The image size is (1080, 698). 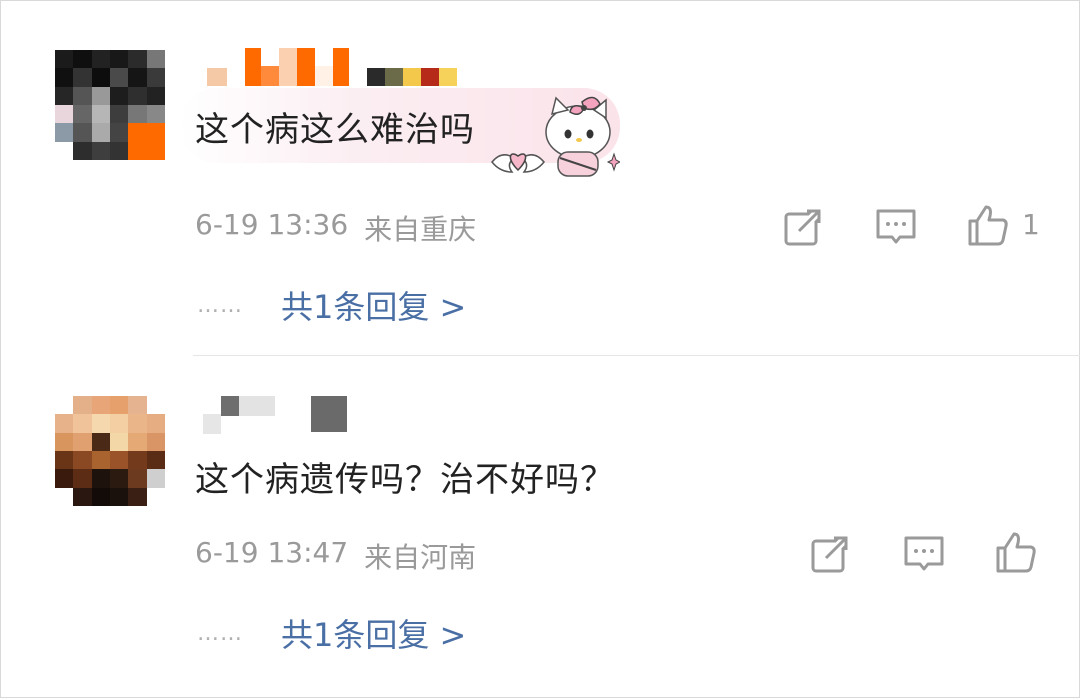 What do you see at coordinates (1031, 224) in the screenshot?
I see `like-count: 1` at bounding box center [1031, 224].